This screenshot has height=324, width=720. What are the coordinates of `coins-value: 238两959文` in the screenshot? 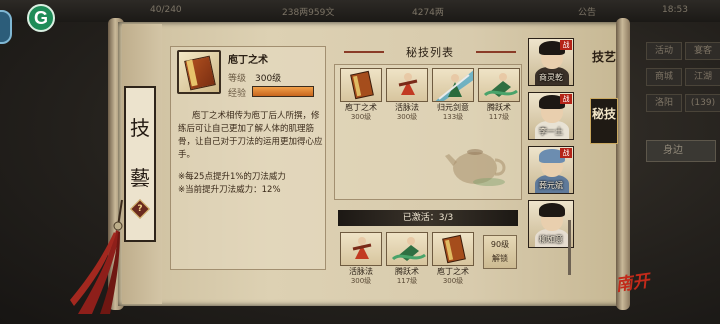 It's located at (308, 13).